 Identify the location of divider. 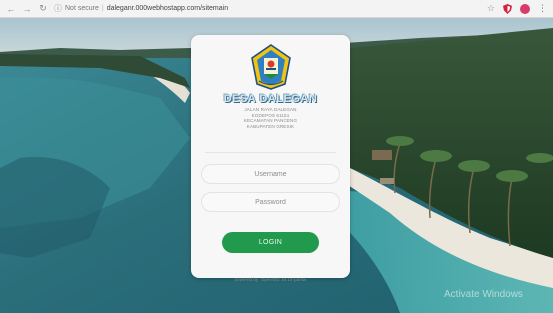
(270, 152).